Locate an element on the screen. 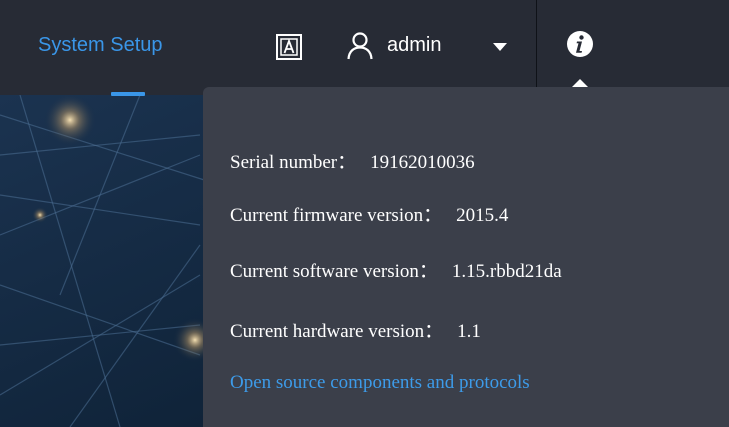 The width and height of the screenshot is (729, 427). software-version-row: Current software version： 1.15.rbbd21da is located at coordinates (396, 269).